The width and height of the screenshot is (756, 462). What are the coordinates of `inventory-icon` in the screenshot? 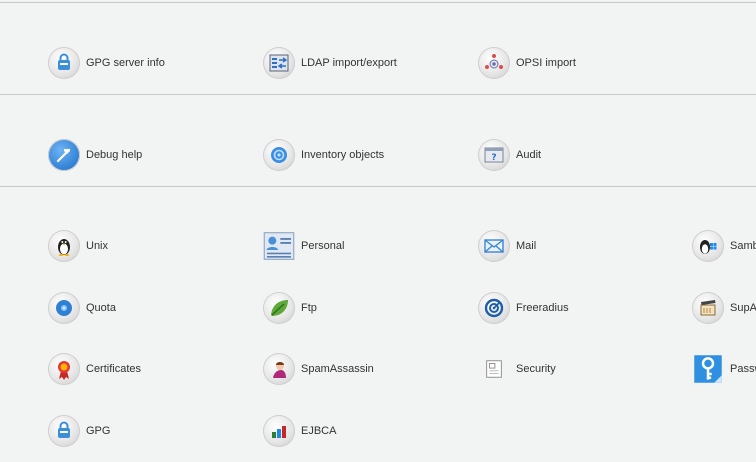 It's located at (279, 155).